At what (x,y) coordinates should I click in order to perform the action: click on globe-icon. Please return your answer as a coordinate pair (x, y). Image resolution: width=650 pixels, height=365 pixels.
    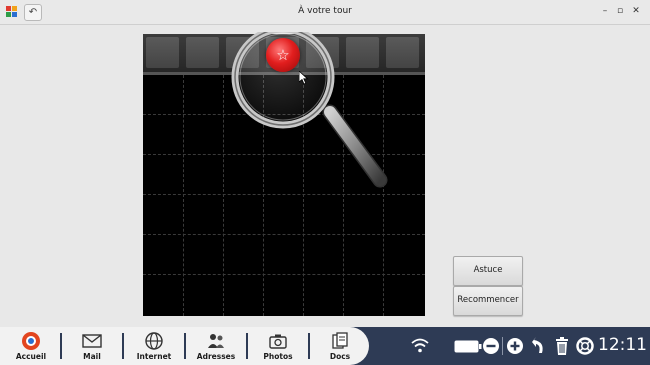
    Looking at the image, I should click on (154, 341).